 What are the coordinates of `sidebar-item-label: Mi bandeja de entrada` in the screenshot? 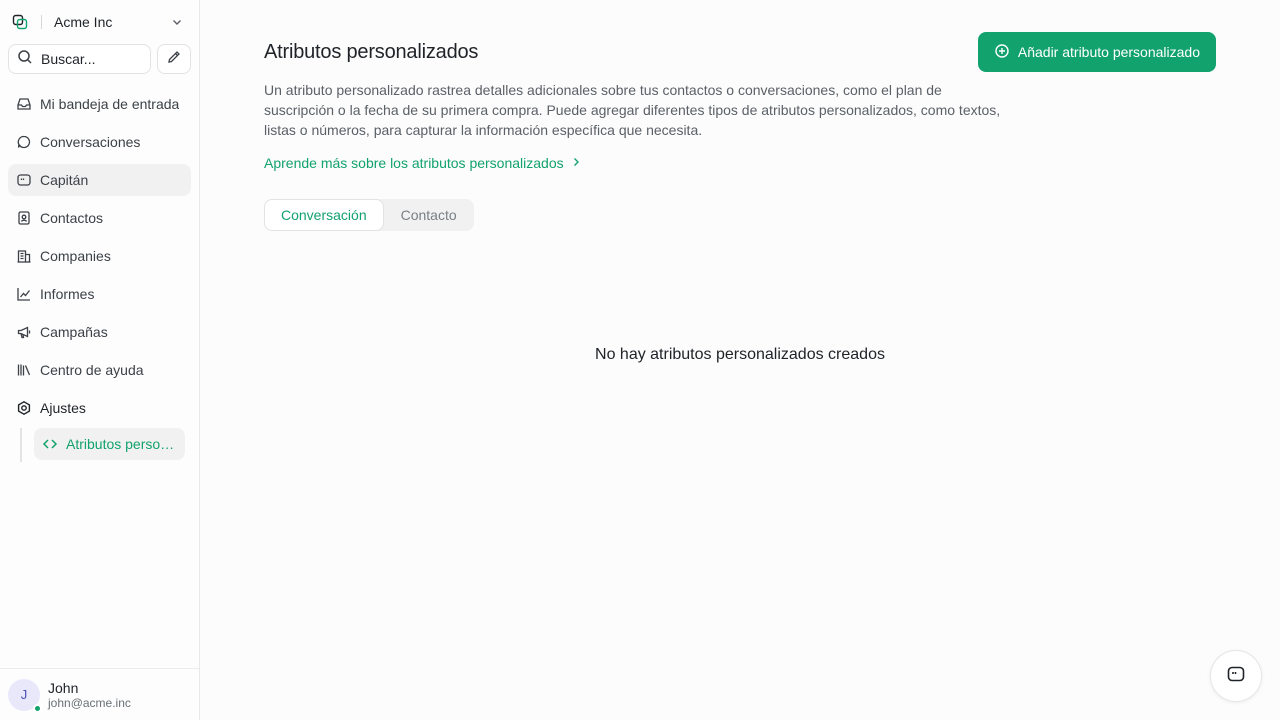 It's located at (110, 104).